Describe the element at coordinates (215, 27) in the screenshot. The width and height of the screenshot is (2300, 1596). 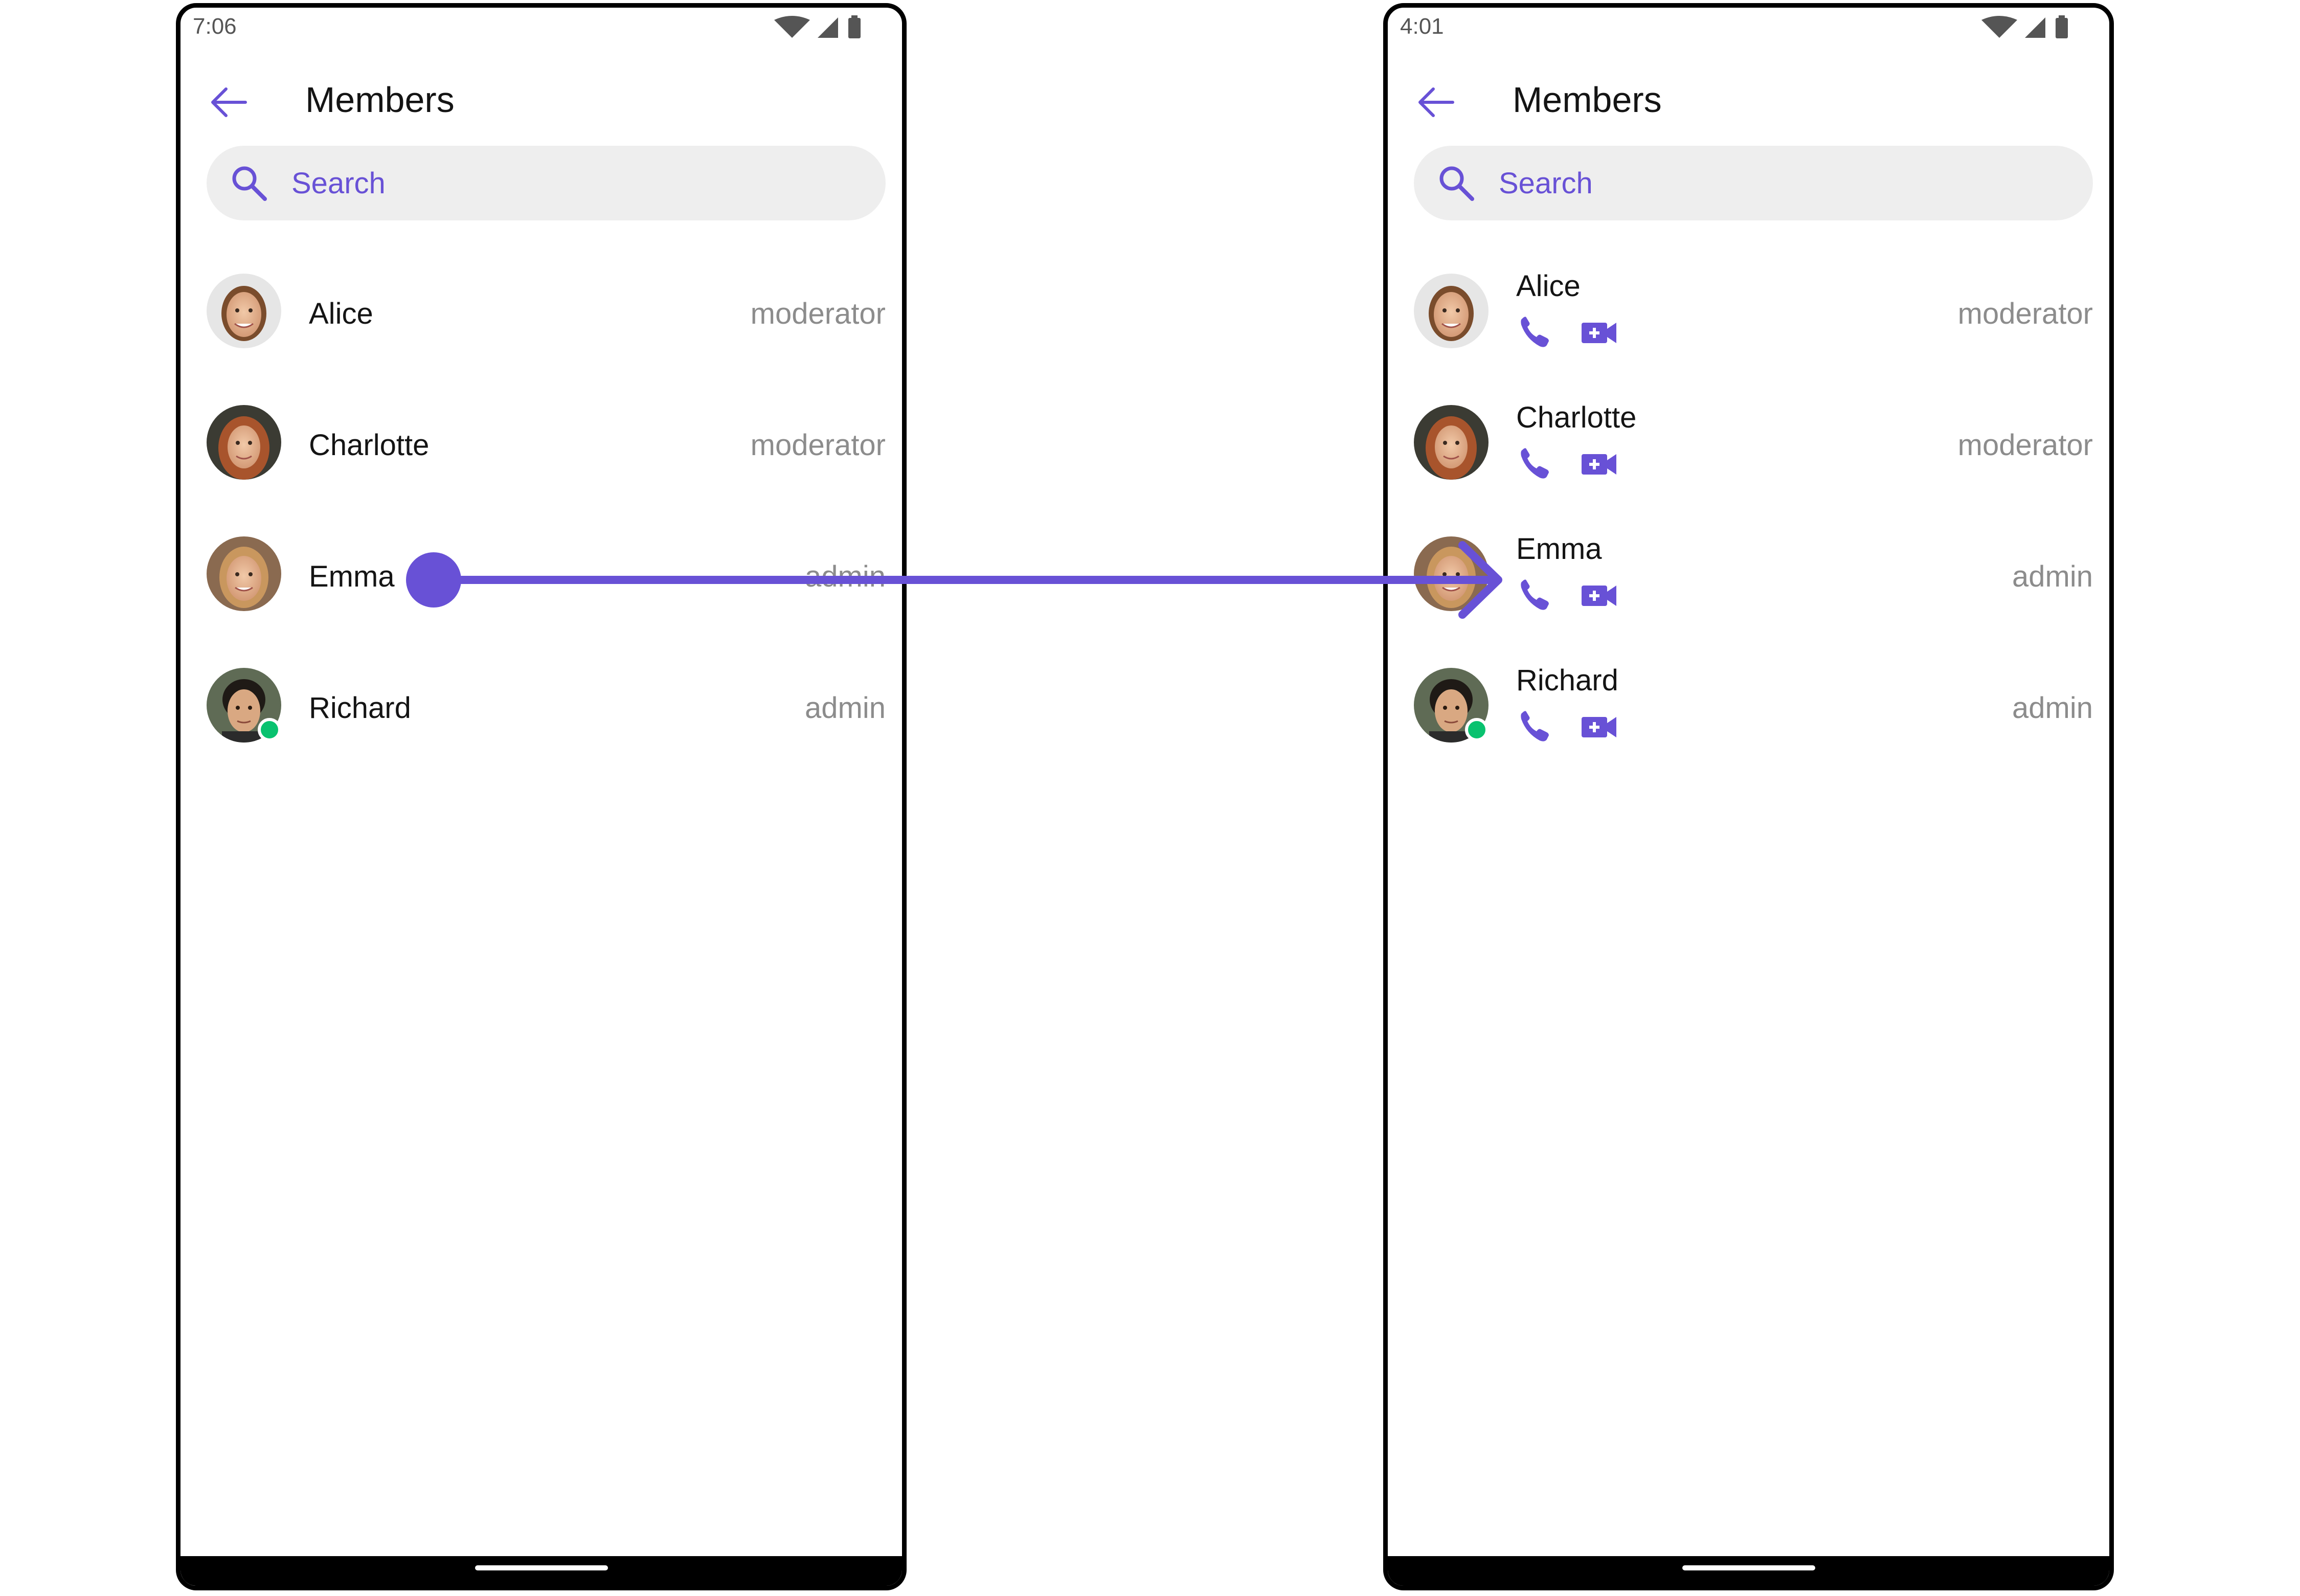
I see `status-time: 7:06` at that location.